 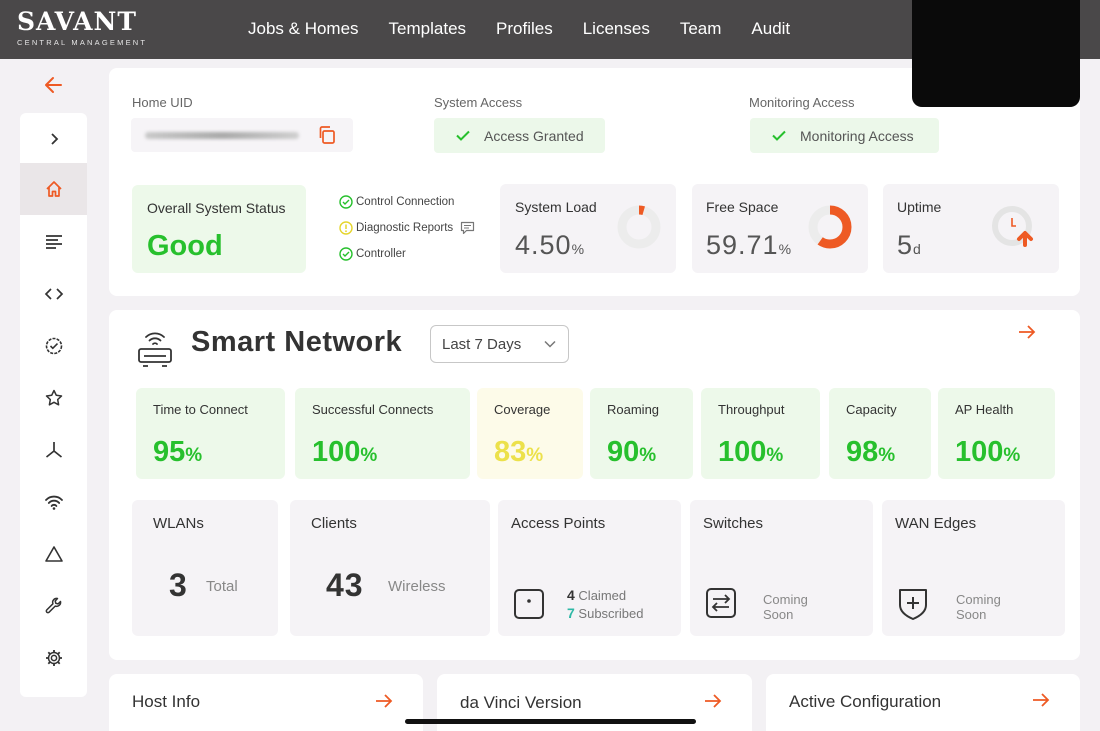 What do you see at coordinates (871, 409) in the screenshot?
I see `tile-title: Capacity` at bounding box center [871, 409].